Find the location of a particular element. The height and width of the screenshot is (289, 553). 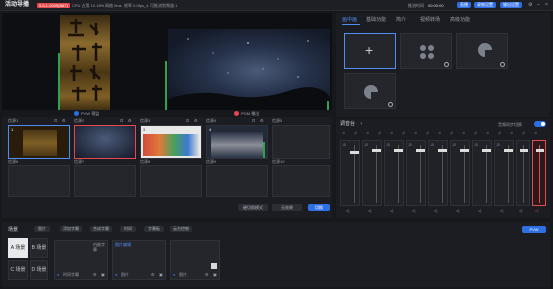

close-icon: × is located at coordinates (546, 5).